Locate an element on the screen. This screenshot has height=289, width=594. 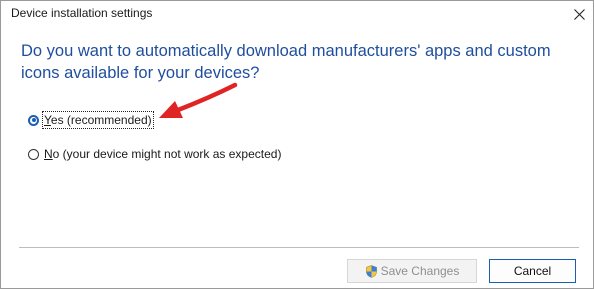
radio-no is located at coordinates (33, 154).